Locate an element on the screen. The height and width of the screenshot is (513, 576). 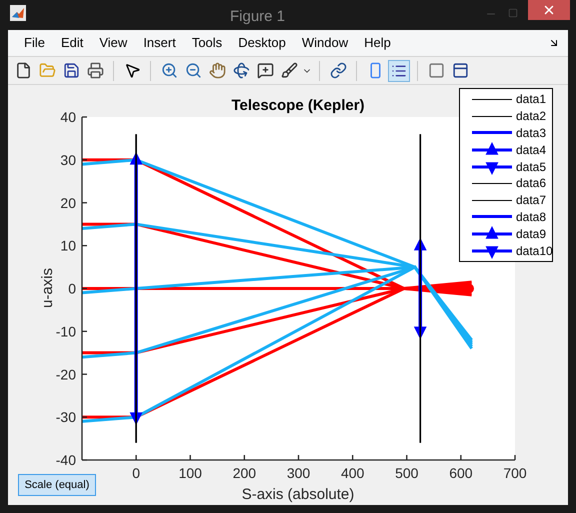
legend-label: data10 is located at coordinates (534, 250).